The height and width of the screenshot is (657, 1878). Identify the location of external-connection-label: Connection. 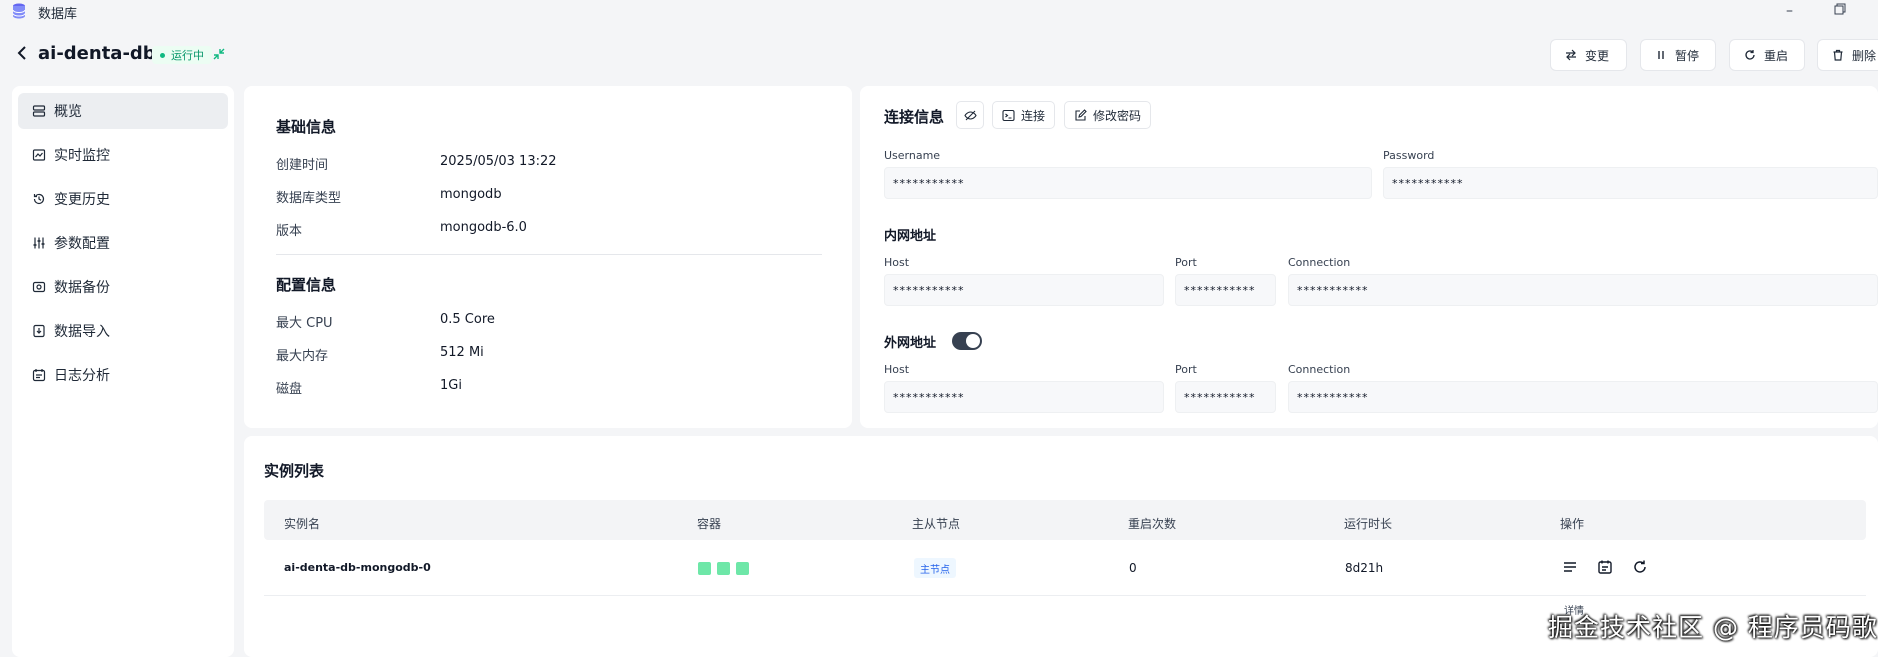
(1319, 369).